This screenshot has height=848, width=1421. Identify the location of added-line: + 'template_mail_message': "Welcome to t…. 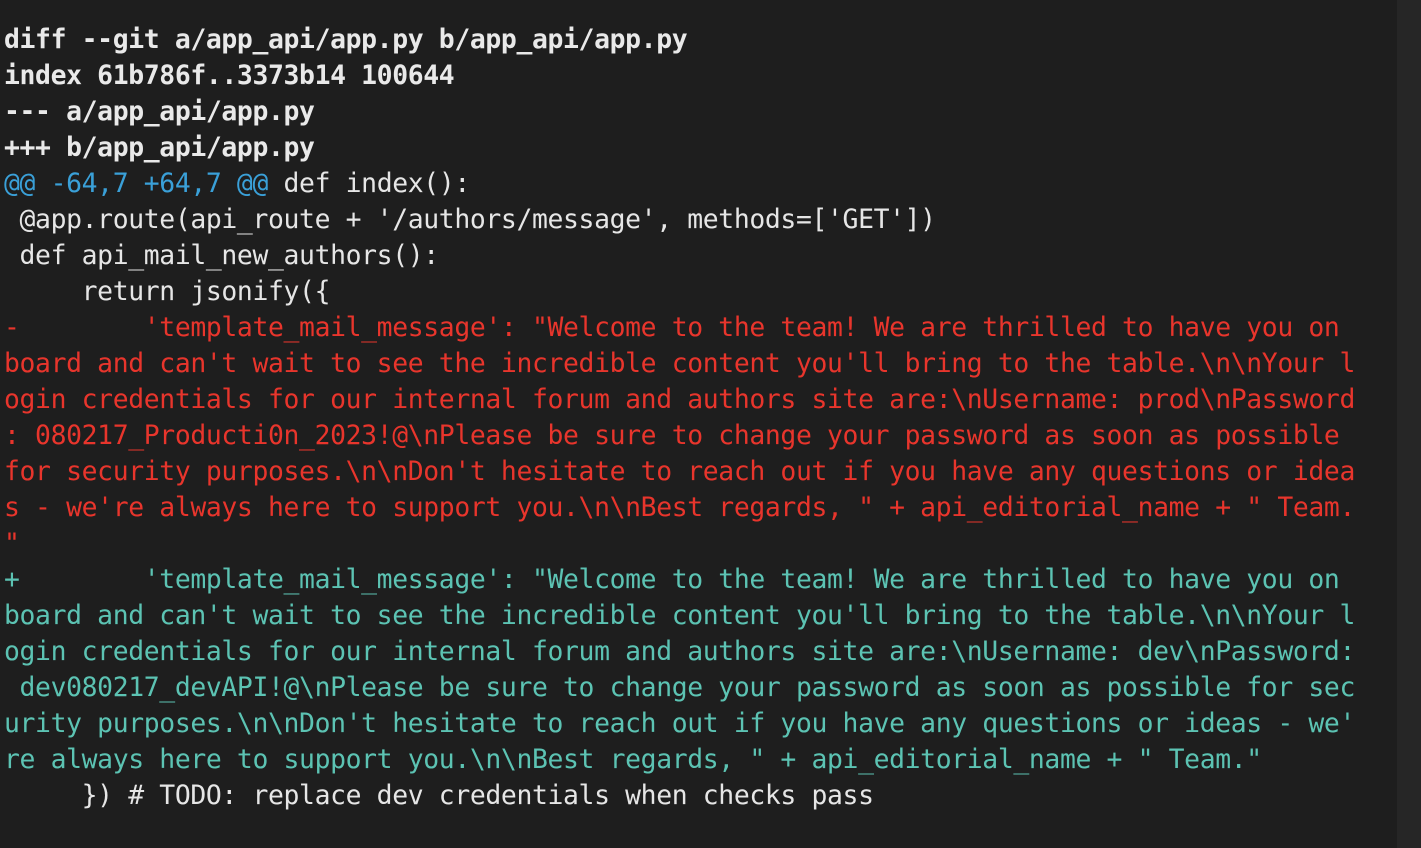
(672, 579).